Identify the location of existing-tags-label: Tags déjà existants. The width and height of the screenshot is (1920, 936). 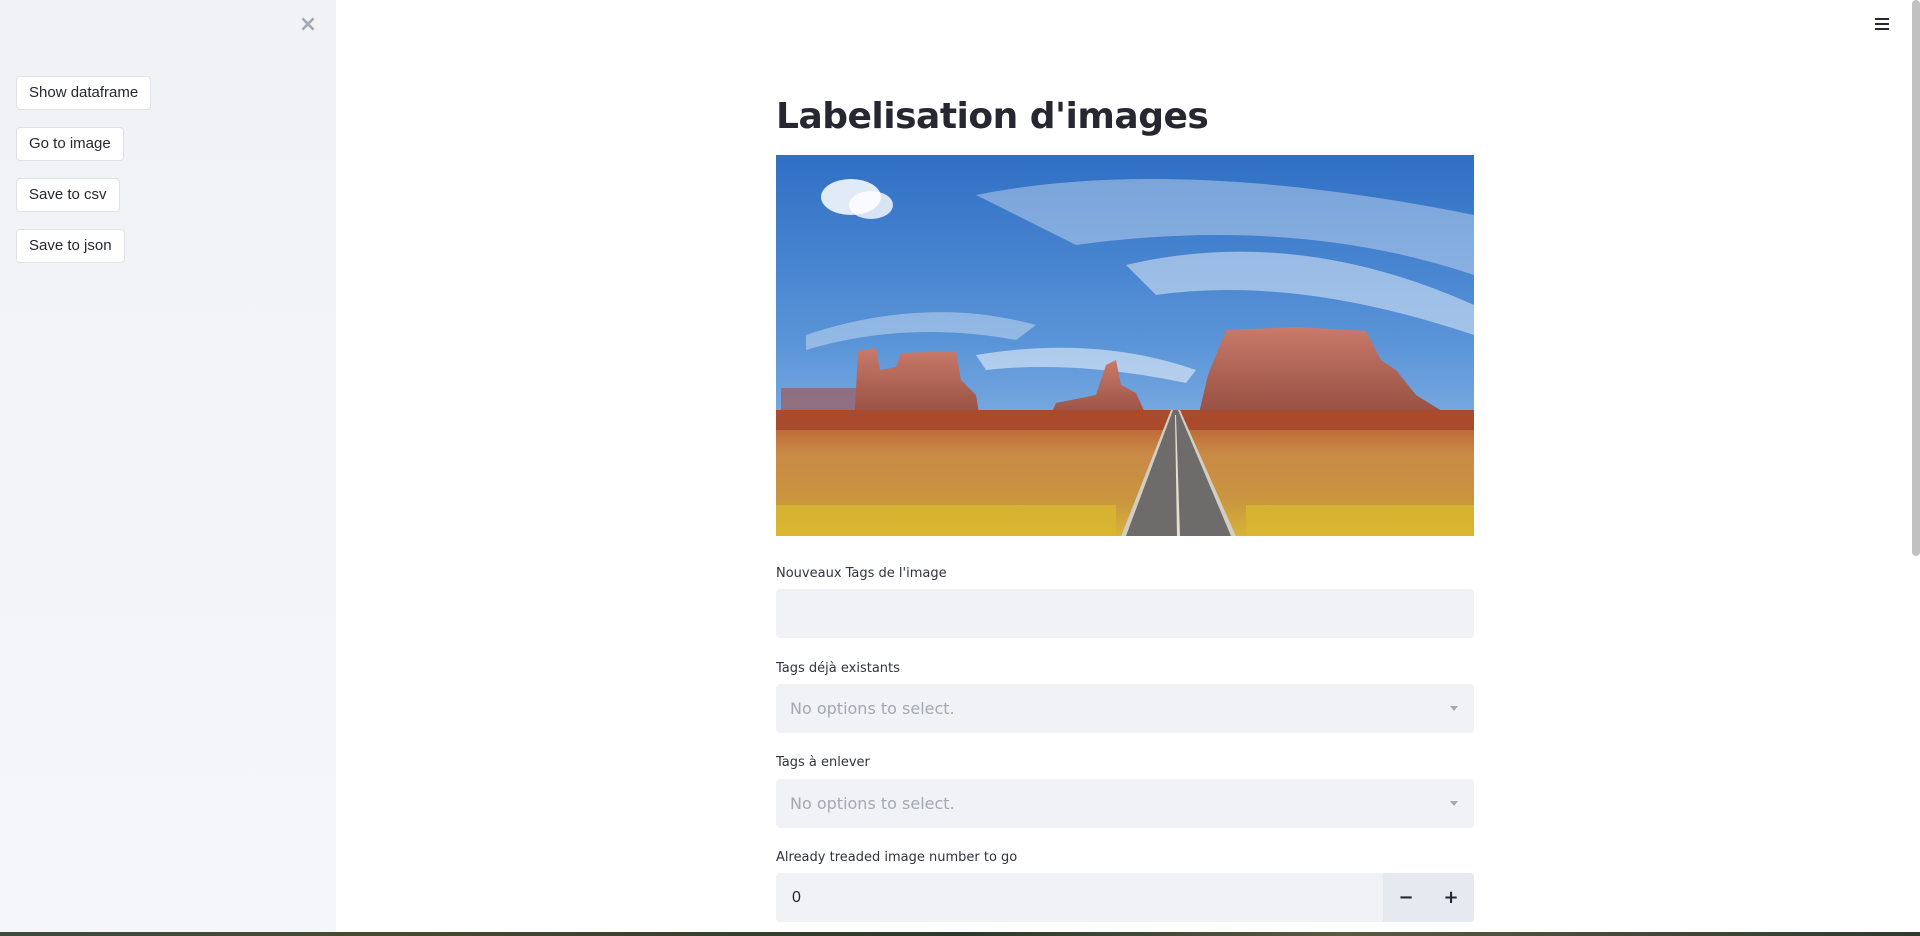
(838, 668).